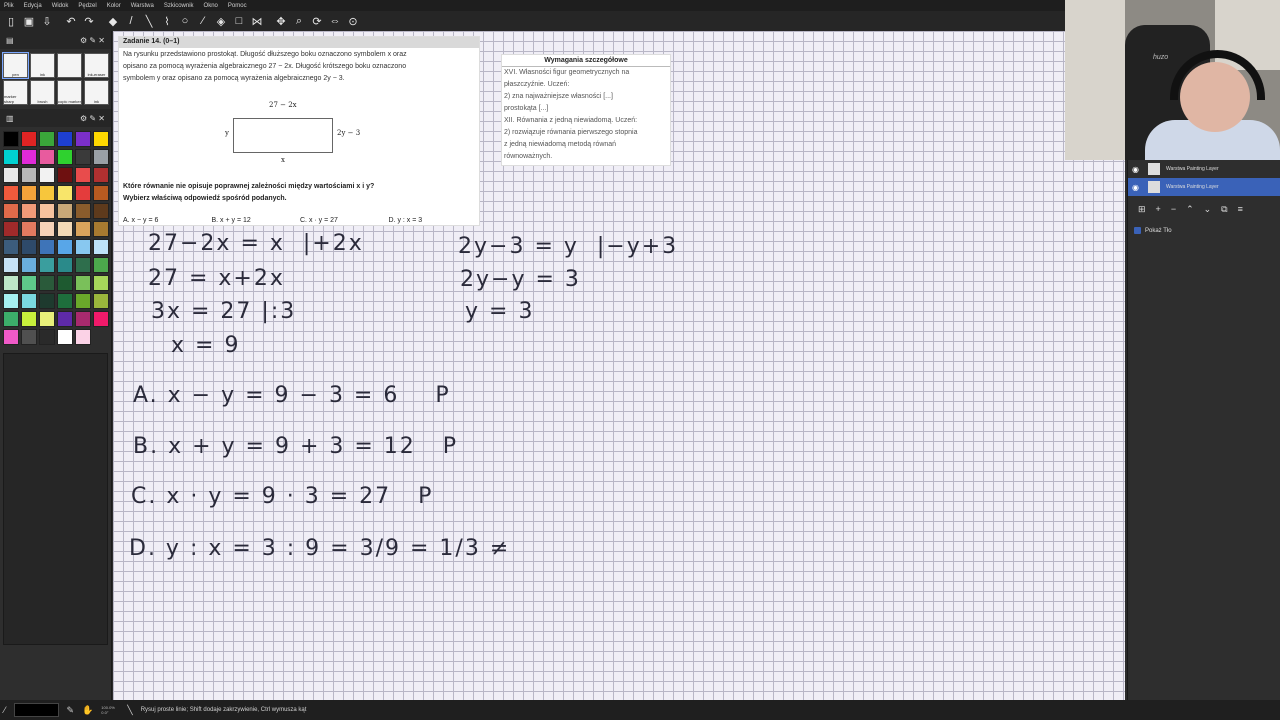  I want to click on ellipse-icon: ○, so click(185, 21).